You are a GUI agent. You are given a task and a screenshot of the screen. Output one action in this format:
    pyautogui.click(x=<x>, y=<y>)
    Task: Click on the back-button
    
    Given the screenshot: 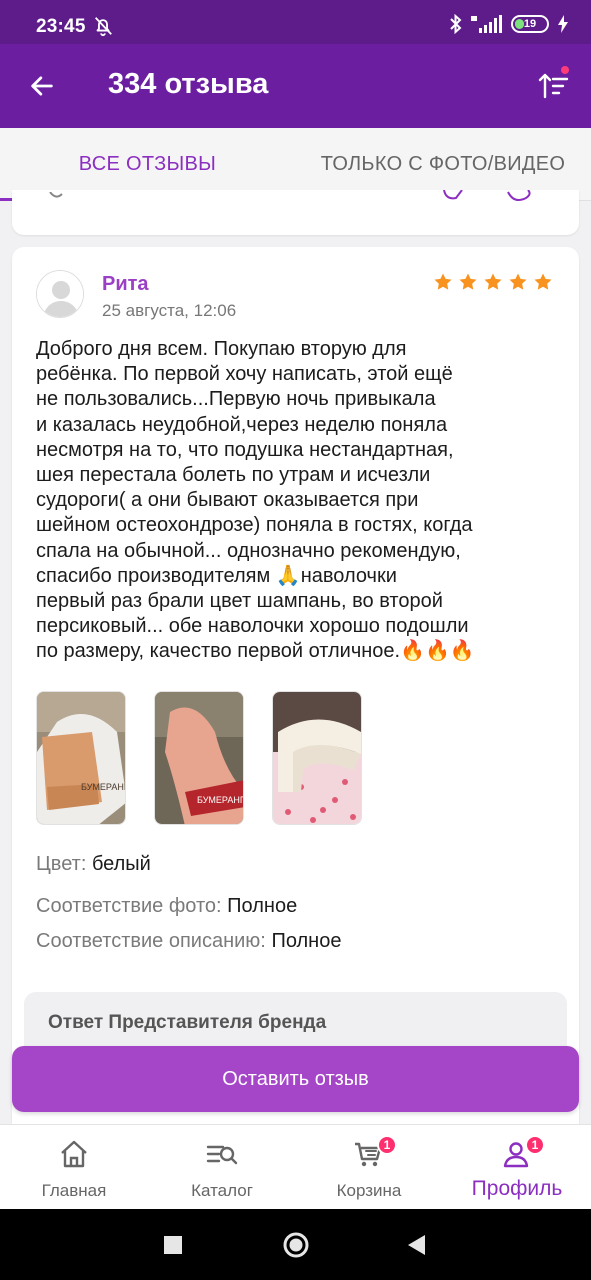 What is the action you would take?
    pyautogui.click(x=42, y=86)
    